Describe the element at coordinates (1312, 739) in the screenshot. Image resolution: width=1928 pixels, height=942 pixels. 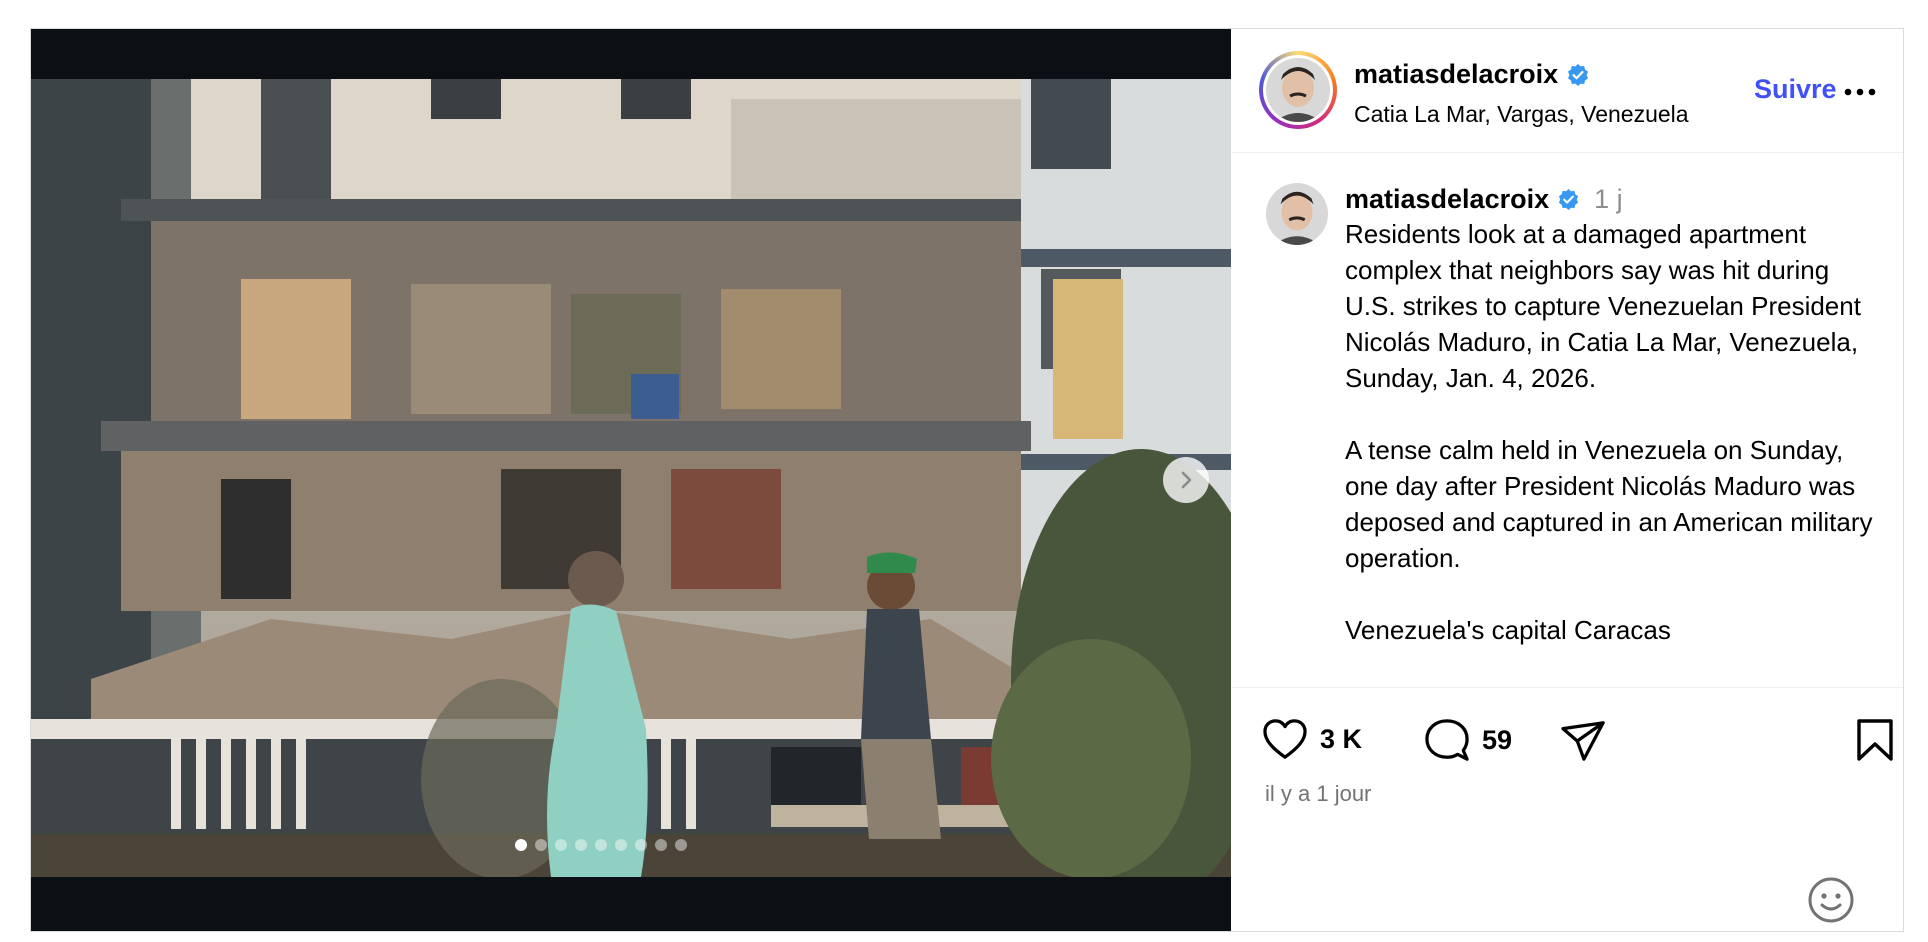
I see `like-button: 3 K` at that location.